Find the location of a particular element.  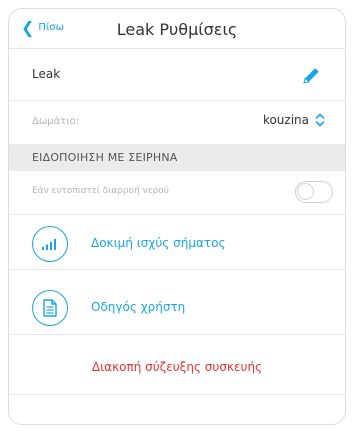

room-select: kouzina is located at coordinates (294, 120).